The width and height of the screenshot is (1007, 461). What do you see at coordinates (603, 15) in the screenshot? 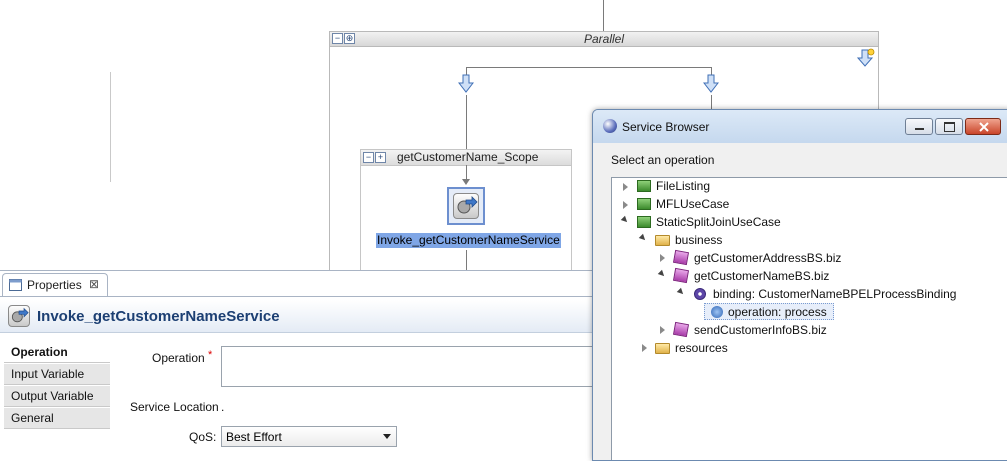
I see `flow-connector-top` at bounding box center [603, 15].